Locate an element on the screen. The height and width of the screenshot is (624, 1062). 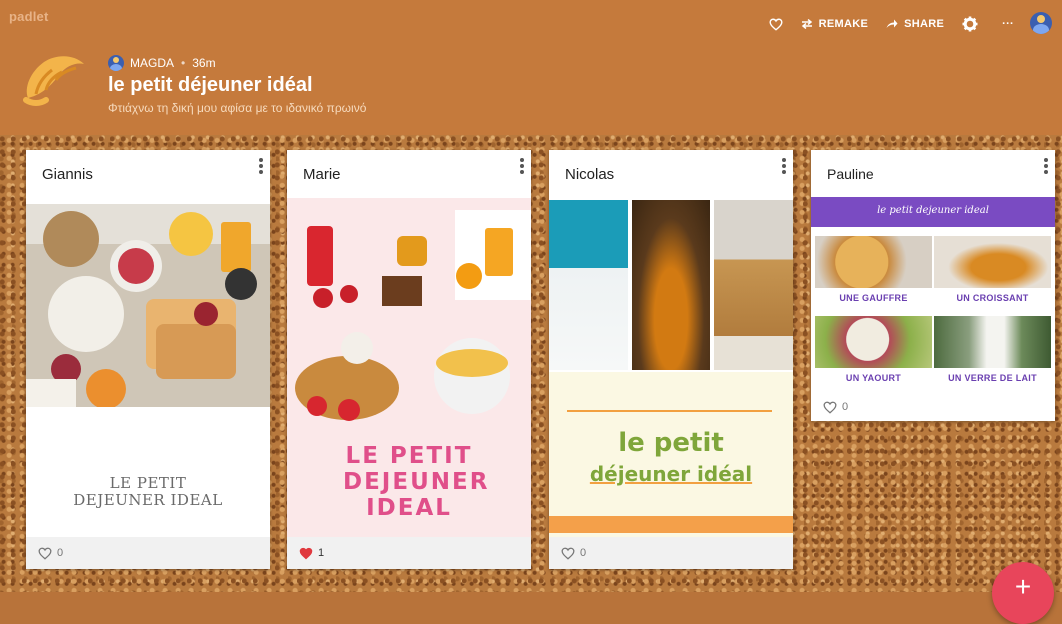
top-actions: REMAKE SHARE ··· is located at coordinates (901, 23).